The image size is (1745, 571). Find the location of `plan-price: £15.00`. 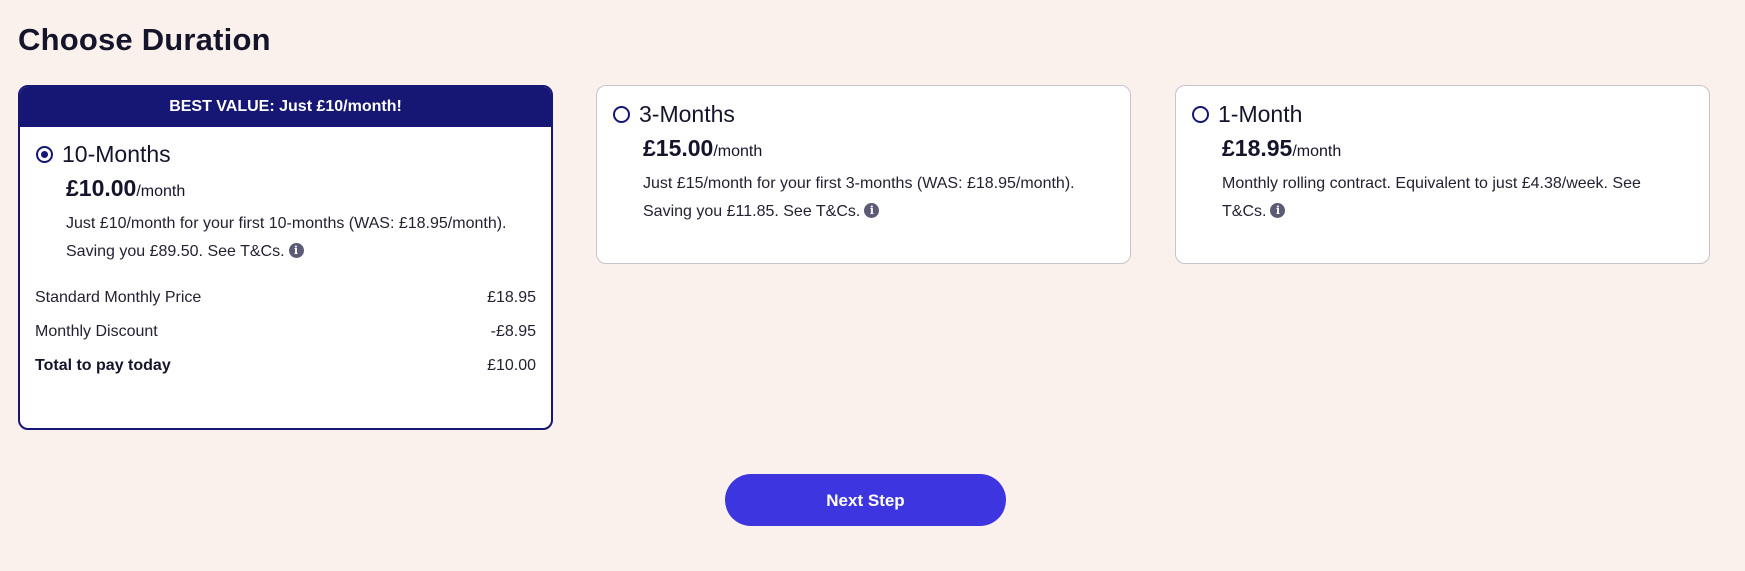

plan-price: £15.00 is located at coordinates (678, 148).